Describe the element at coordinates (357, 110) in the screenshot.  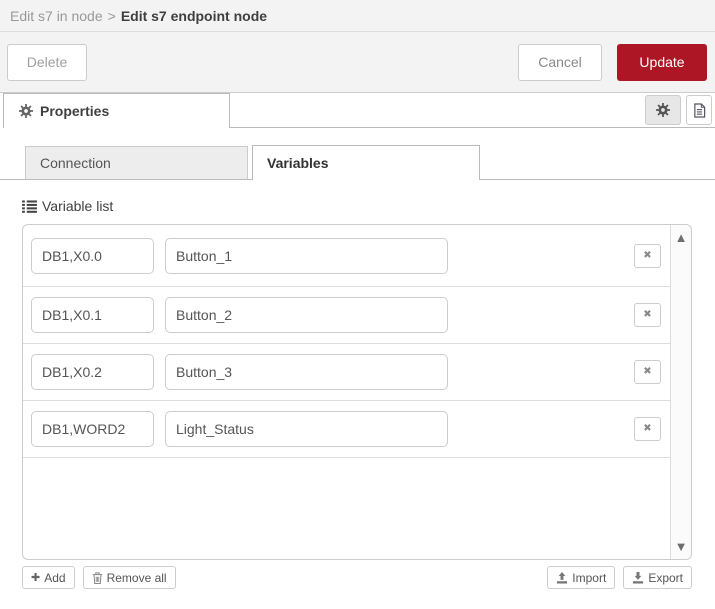
I see `editor-tab-bar: Properties` at that location.